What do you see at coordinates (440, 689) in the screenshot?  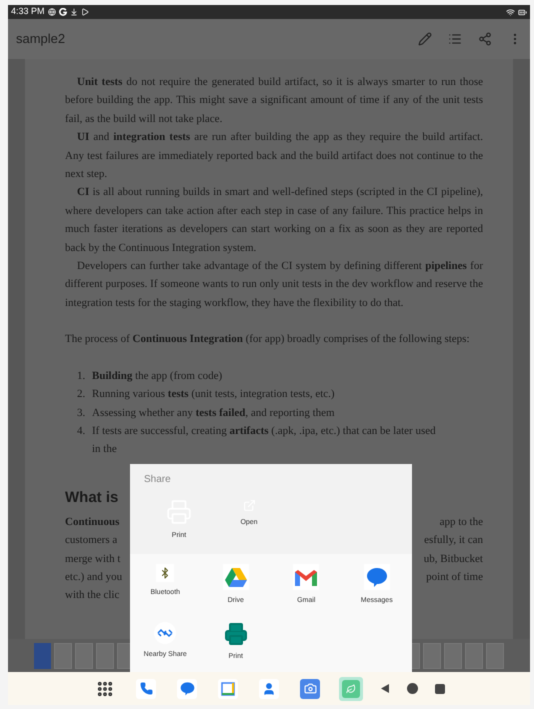 I see `recents-button` at bounding box center [440, 689].